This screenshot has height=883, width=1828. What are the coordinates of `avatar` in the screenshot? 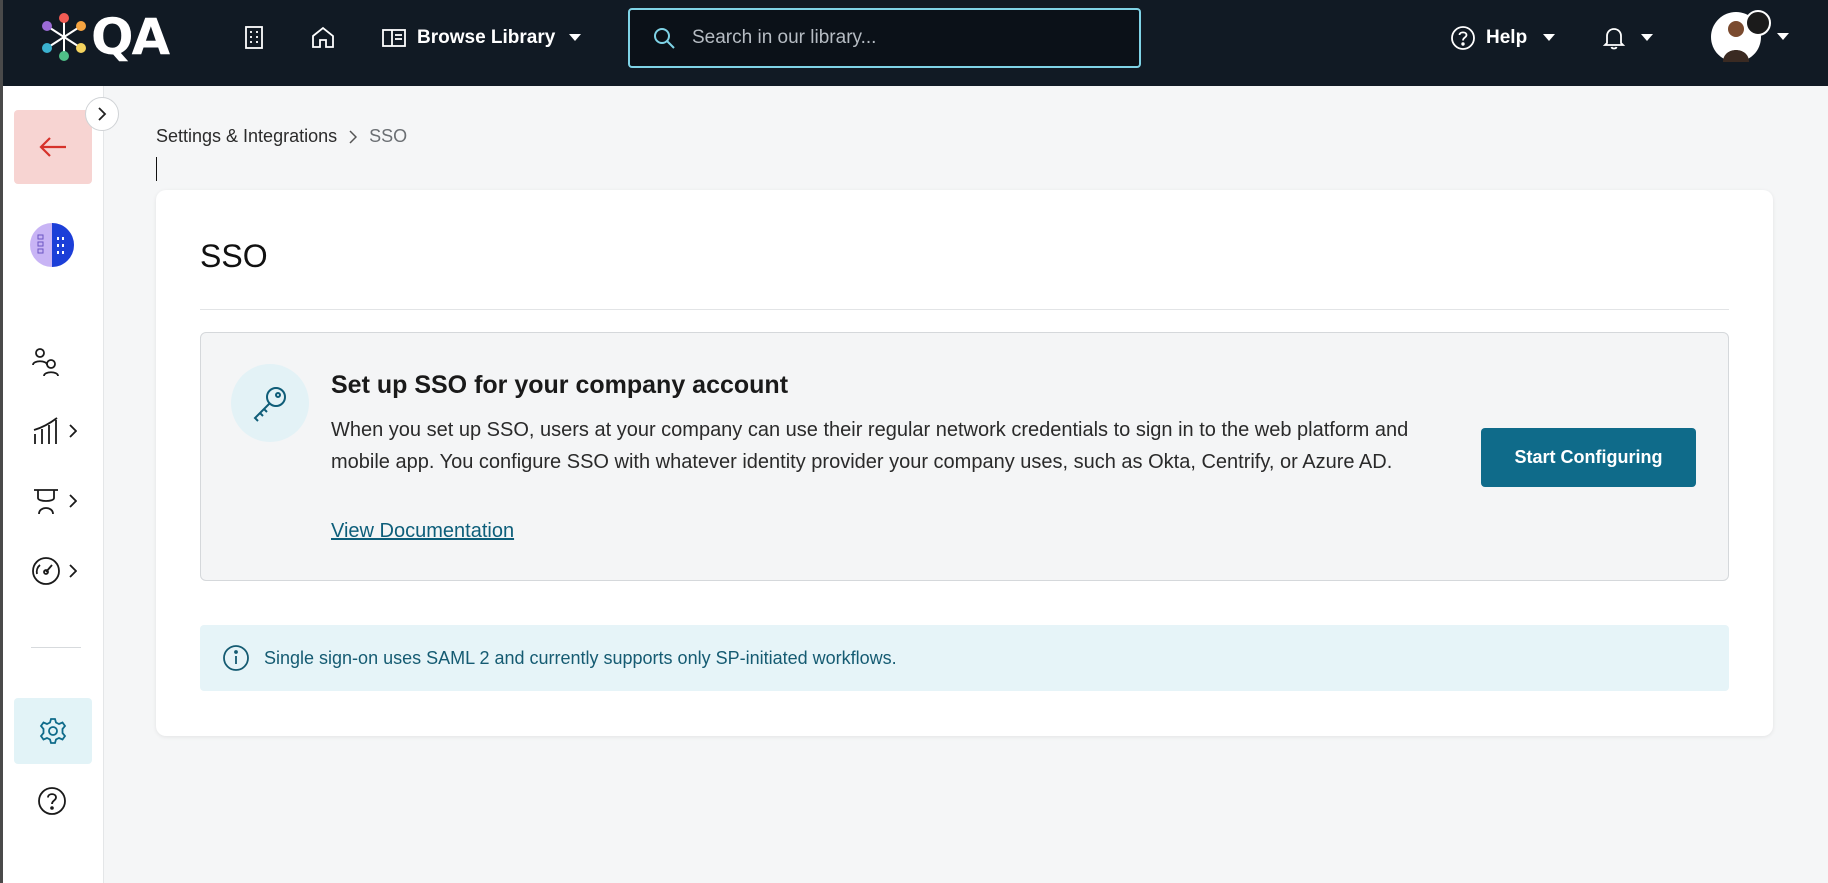 It's located at (1741, 36).